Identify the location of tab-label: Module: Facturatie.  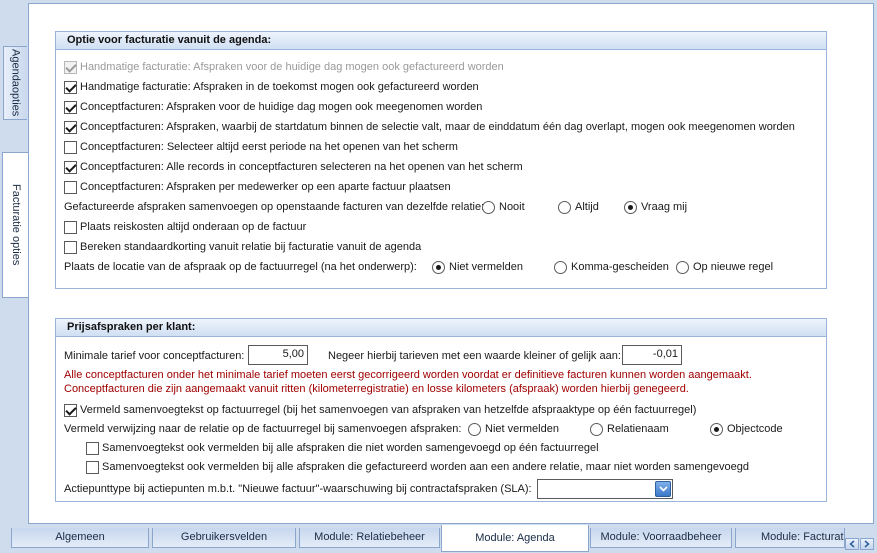
(803, 537).